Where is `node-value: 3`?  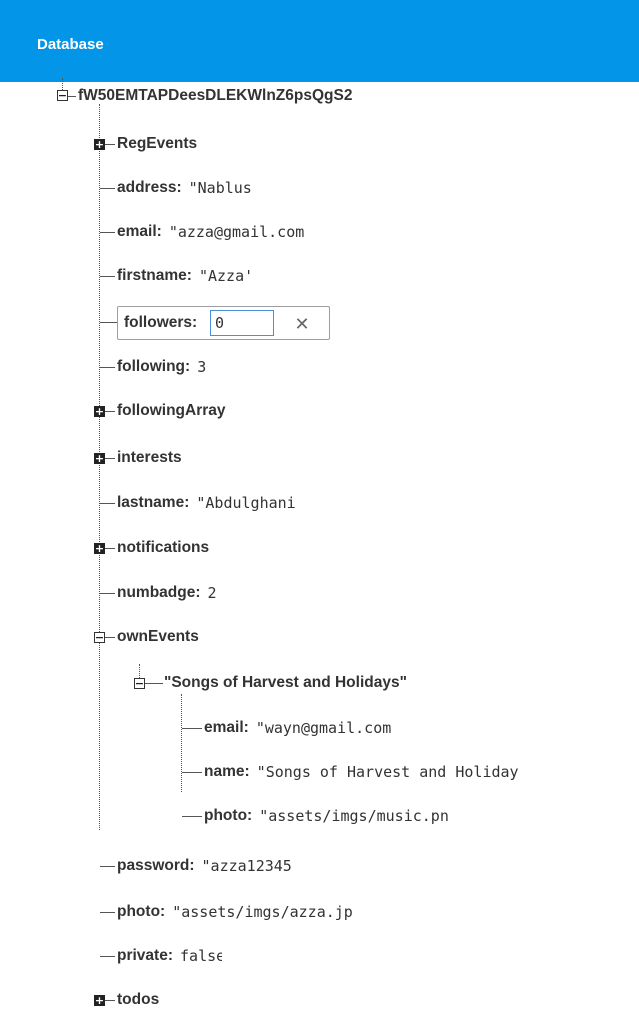 node-value: 3 is located at coordinates (202, 367).